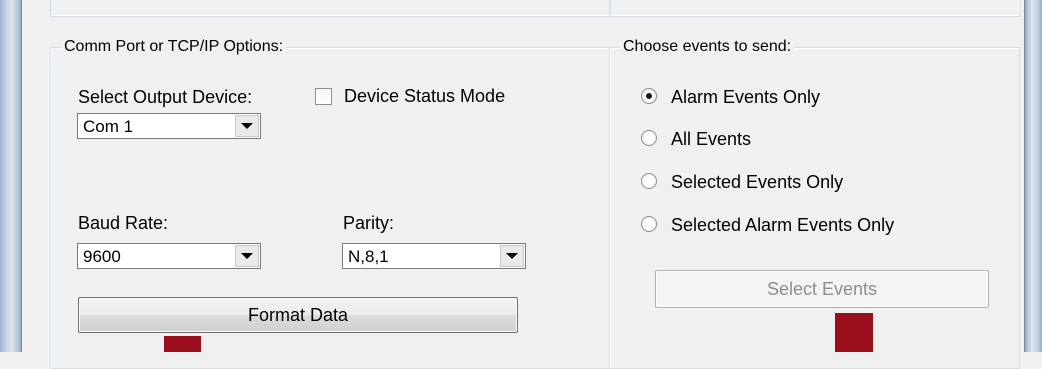  I want to click on baud-rate-value: 9600, so click(102, 256).